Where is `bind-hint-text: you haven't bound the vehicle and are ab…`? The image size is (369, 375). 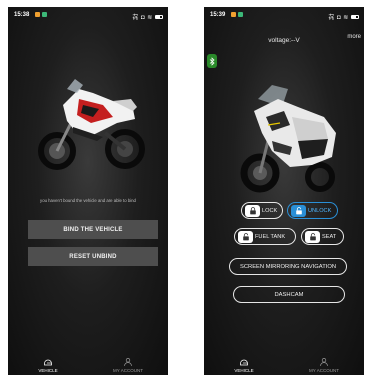 bind-hint-text: you haven't bound the vehicle and are ab… is located at coordinates (88, 200).